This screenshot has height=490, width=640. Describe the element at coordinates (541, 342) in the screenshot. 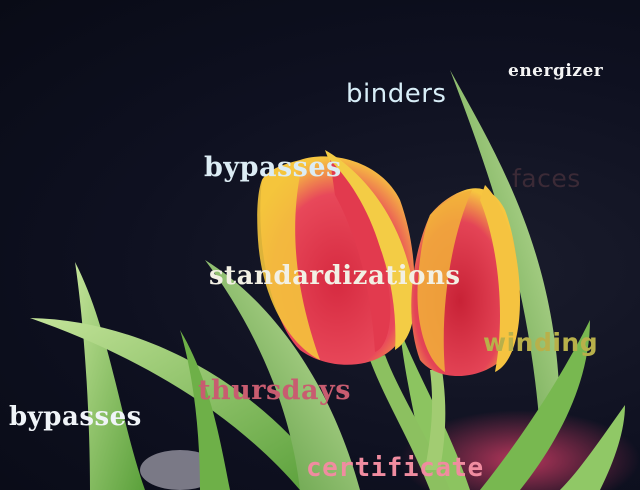

I see `overlay-word-winding: winding` at that location.